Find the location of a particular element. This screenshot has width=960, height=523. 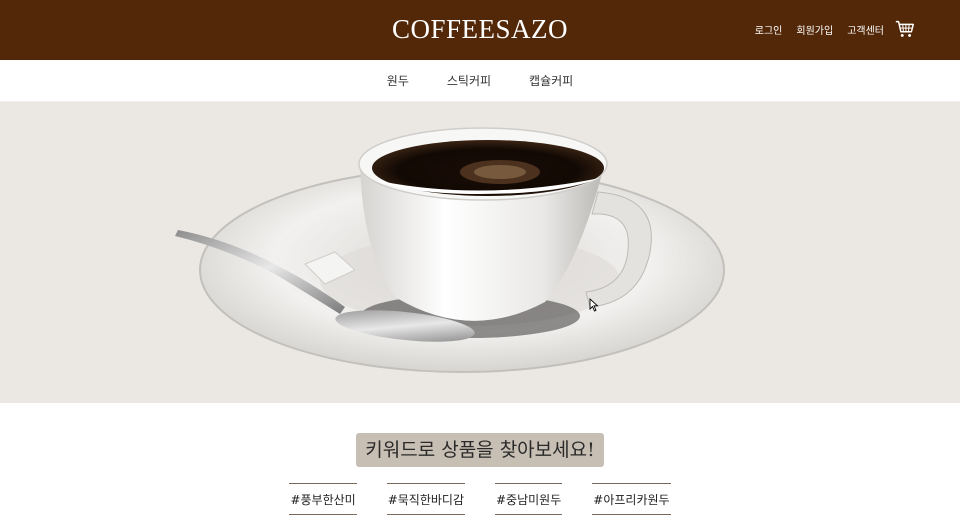

keyword-tag-acidity: #풍부한산미 is located at coordinates (323, 499).